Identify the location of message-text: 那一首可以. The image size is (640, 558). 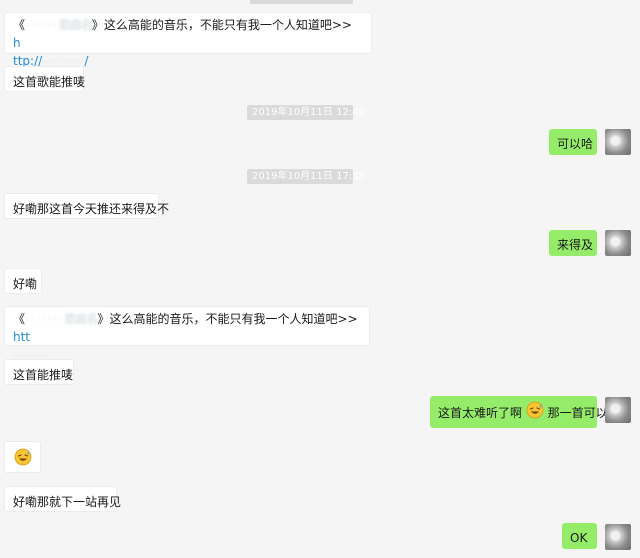
(577, 413).